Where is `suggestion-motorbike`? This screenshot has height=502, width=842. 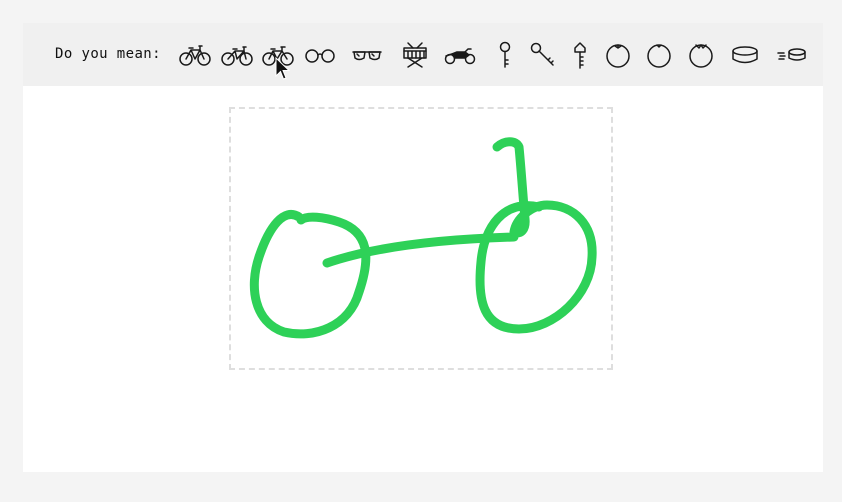 suggestion-motorbike is located at coordinates (460, 55).